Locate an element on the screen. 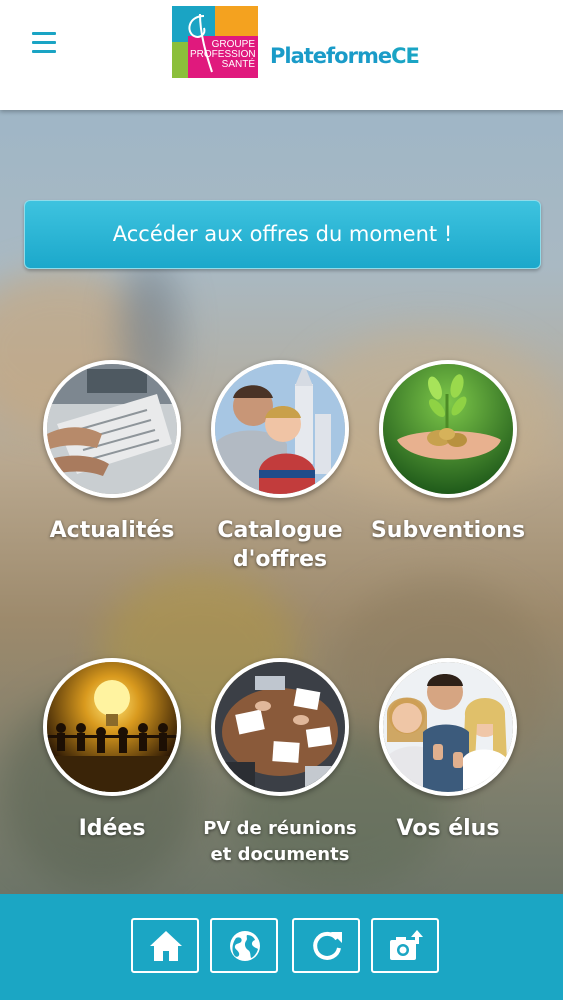  refresh-button is located at coordinates (326, 945).